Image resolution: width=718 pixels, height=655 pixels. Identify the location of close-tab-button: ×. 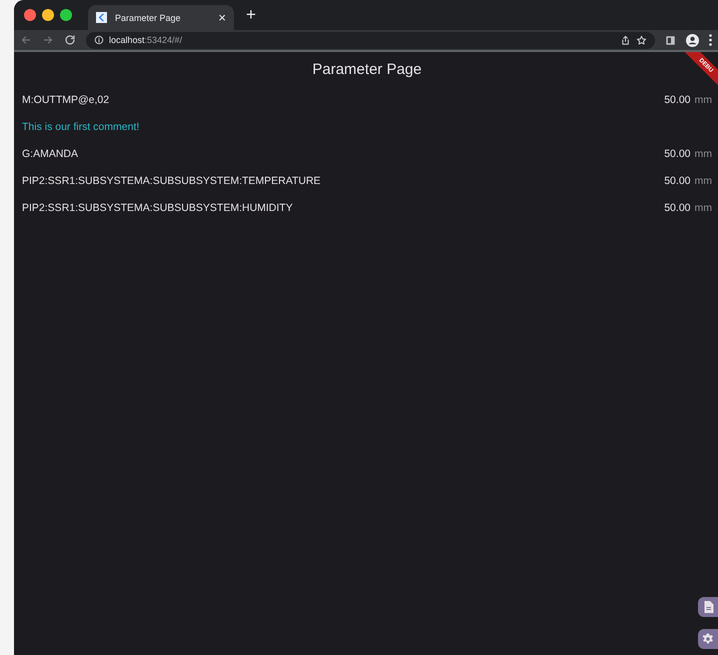
(222, 17).